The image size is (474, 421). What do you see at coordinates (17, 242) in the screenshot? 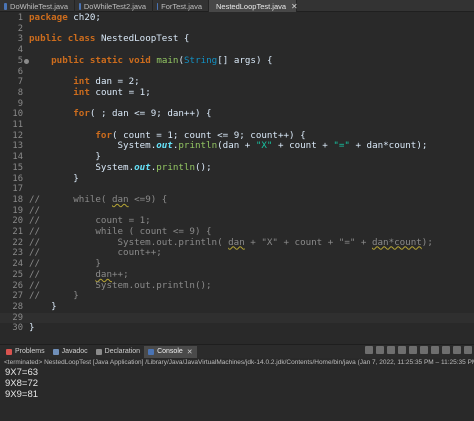
I see `line-number: 22` at bounding box center [17, 242].